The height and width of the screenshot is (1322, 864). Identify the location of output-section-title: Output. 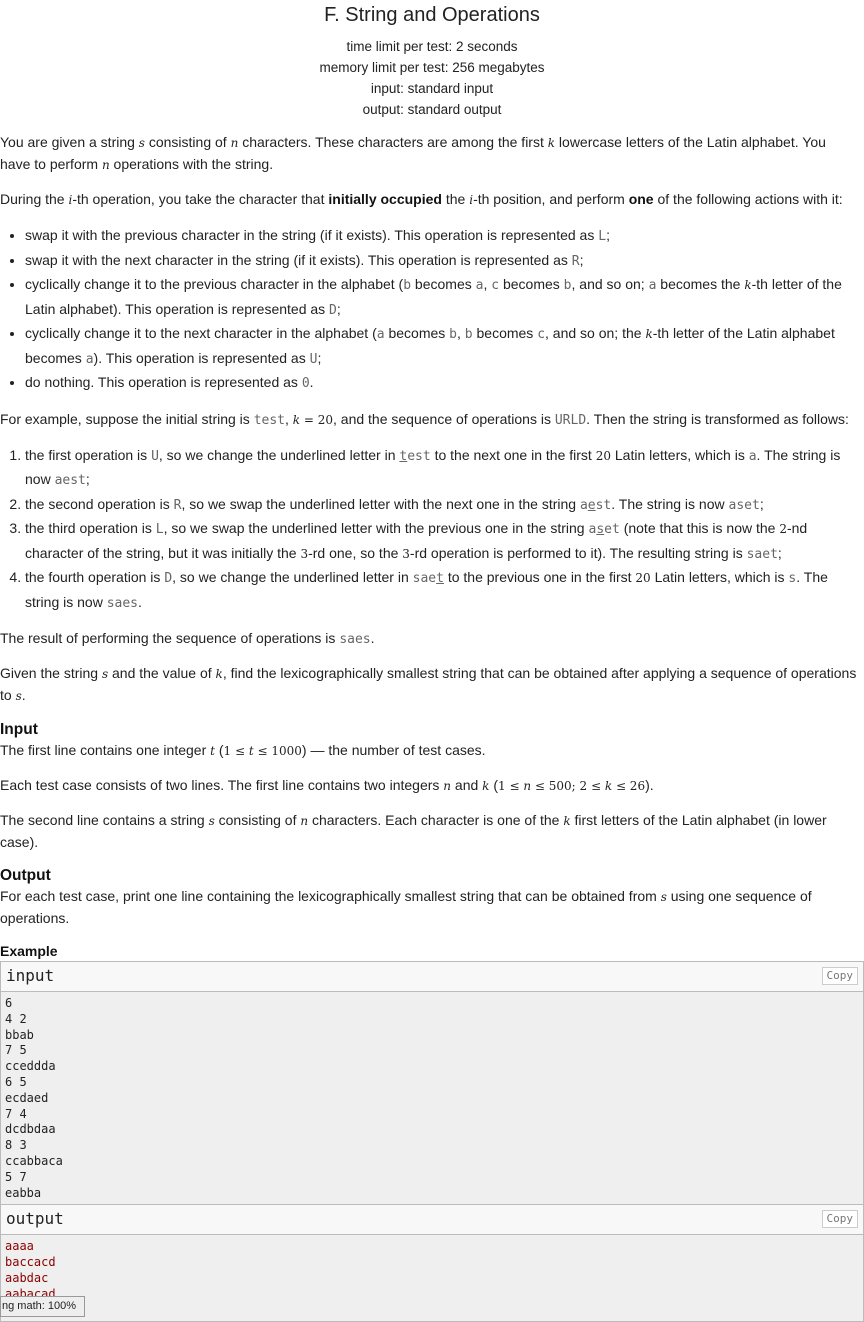
(25, 875).